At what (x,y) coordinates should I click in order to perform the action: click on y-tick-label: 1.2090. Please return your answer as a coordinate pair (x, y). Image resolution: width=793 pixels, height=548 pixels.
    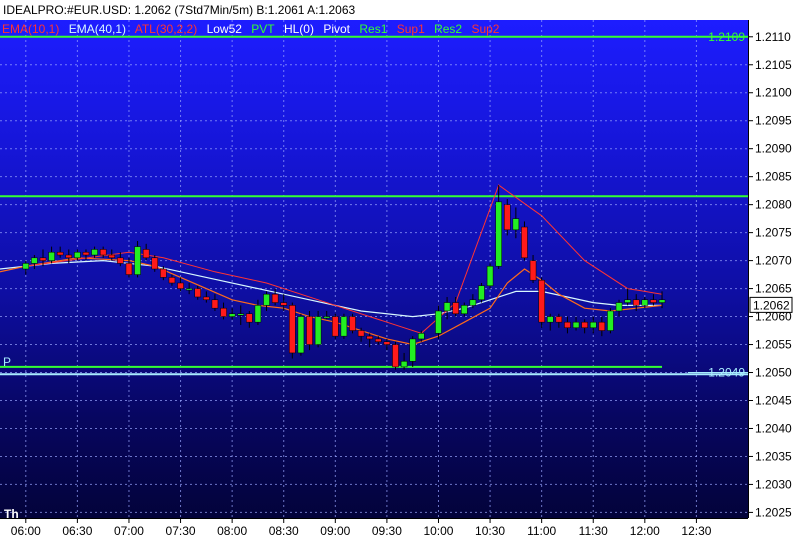
    Looking at the image, I should click on (773, 149).